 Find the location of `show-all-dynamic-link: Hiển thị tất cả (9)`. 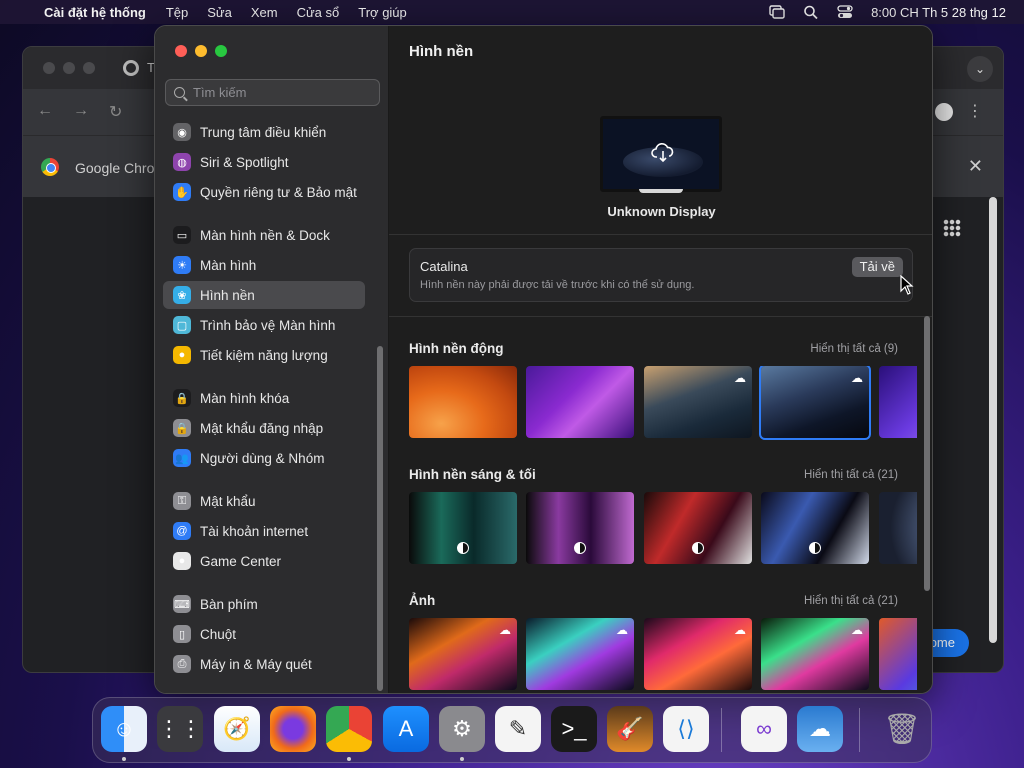

show-all-dynamic-link: Hiển thị tất cả (9) is located at coordinates (854, 349).